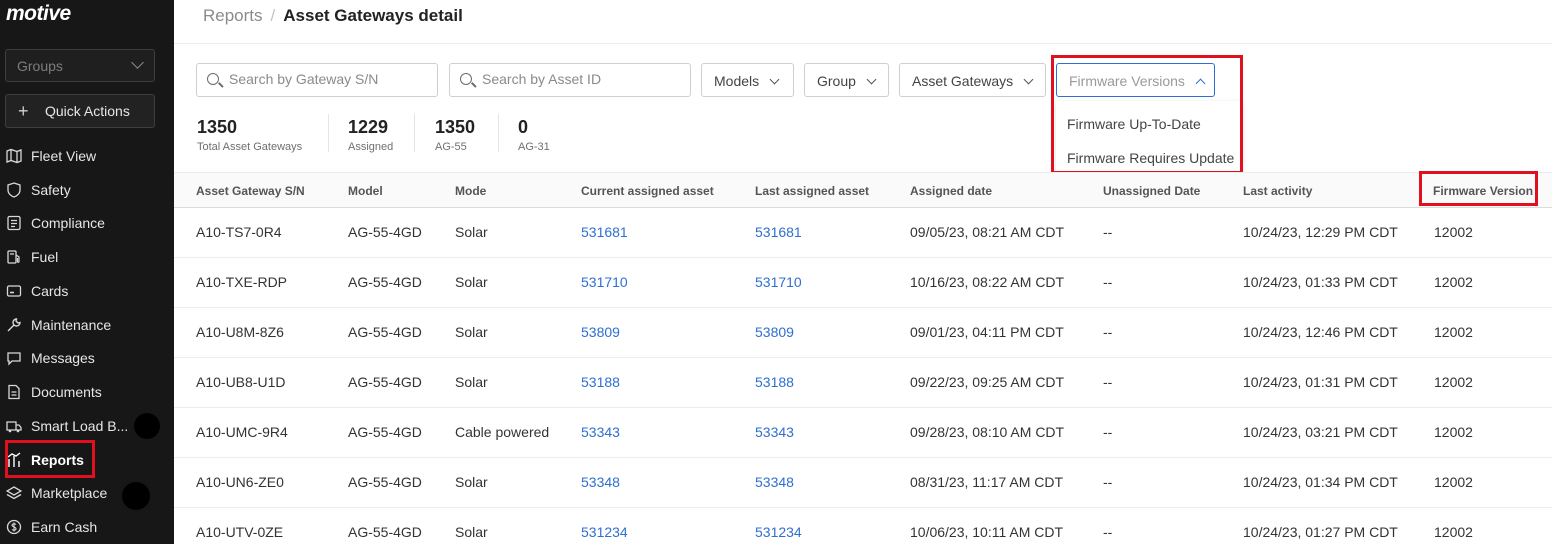 This screenshot has height=544, width=1552. I want to click on column-header-last-asset: Last assigned asset, so click(812, 191).